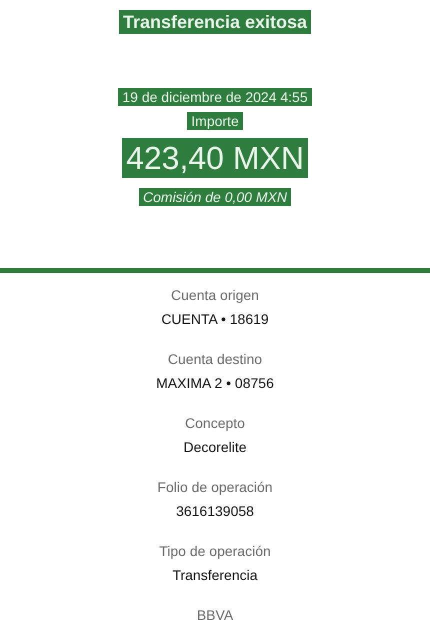 The image size is (430, 637). What do you see at coordinates (215, 447) in the screenshot?
I see `detail-value: Decorelite` at bounding box center [215, 447].